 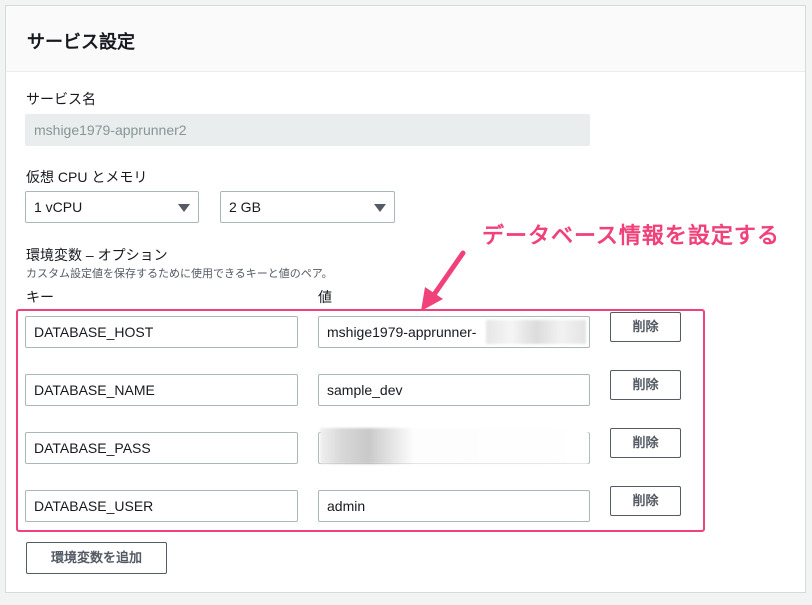 I want to click on cpu-select: 1 vCPU, so click(x=112, y=207).